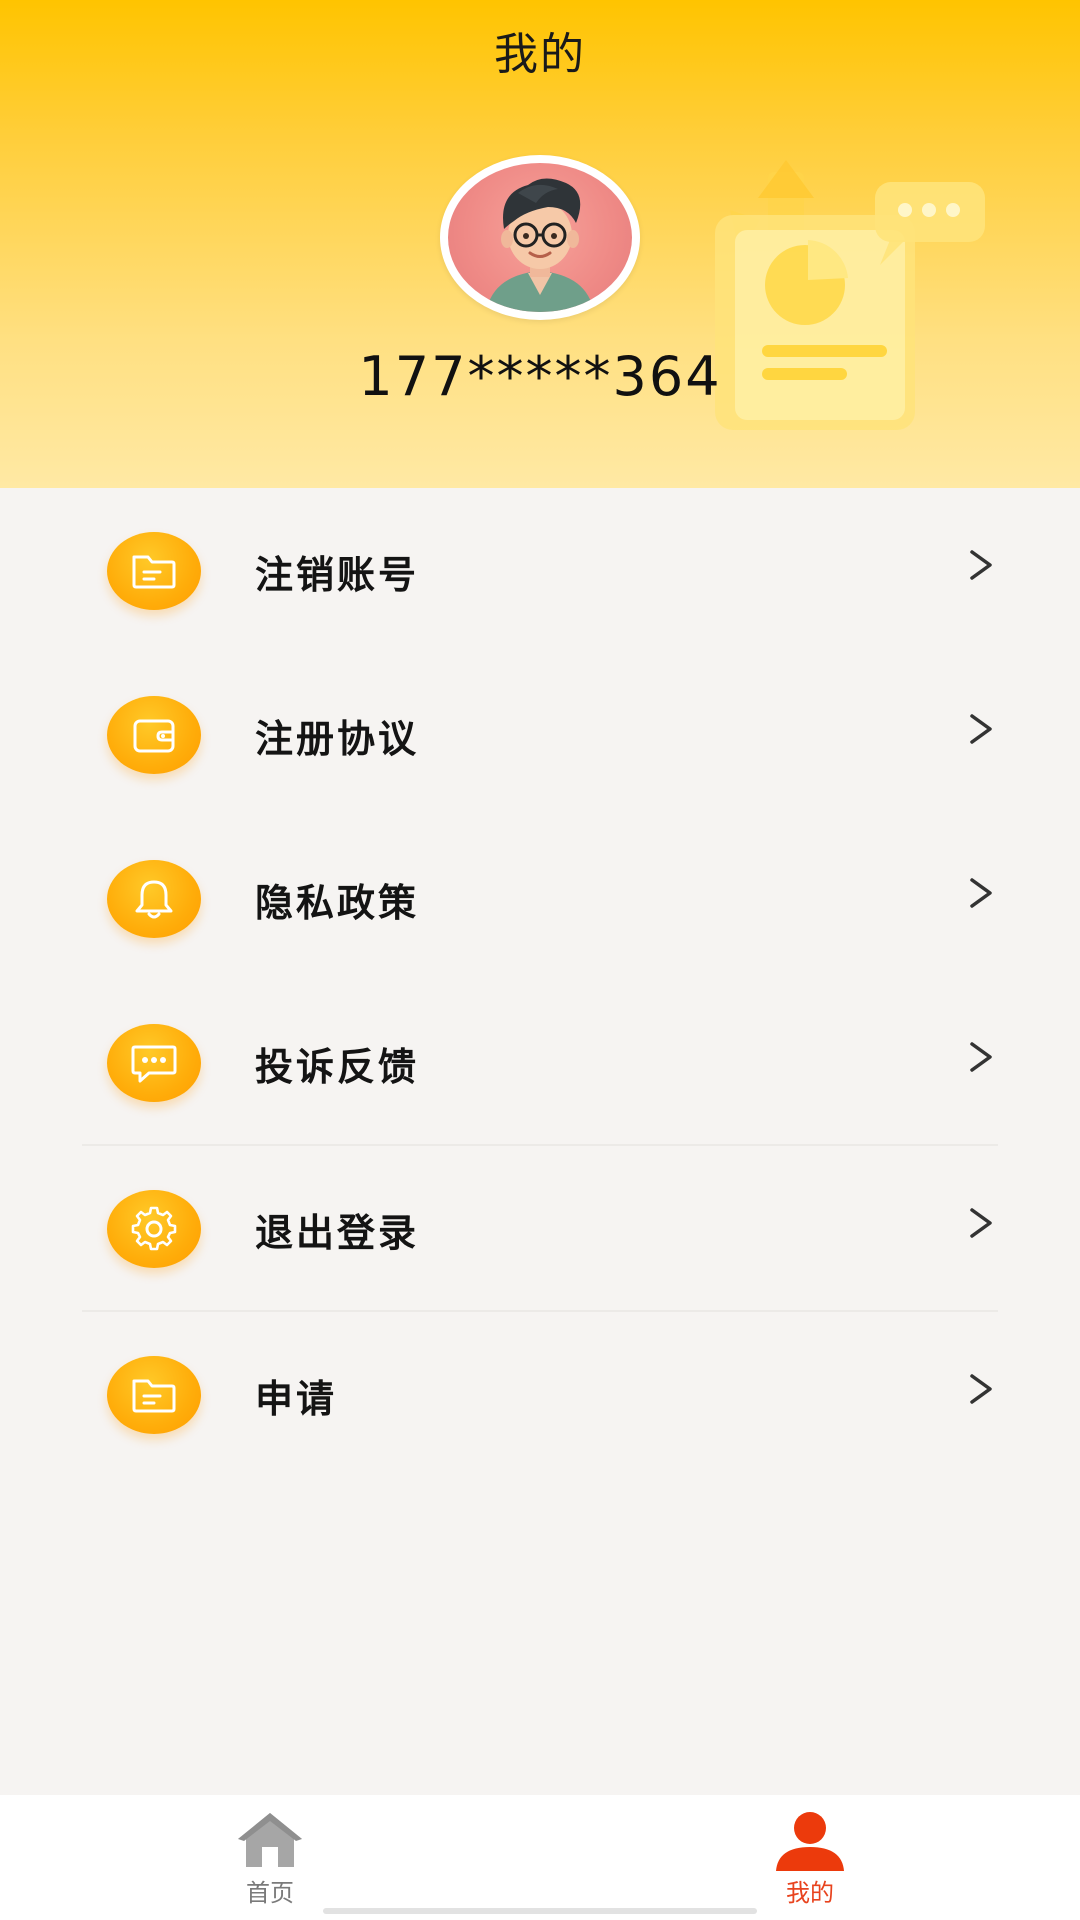  What do you see at coordinates (337, 739) in the screenshot?
I see `menu-item-label: 注册协议` at bounding box center [337, 739].